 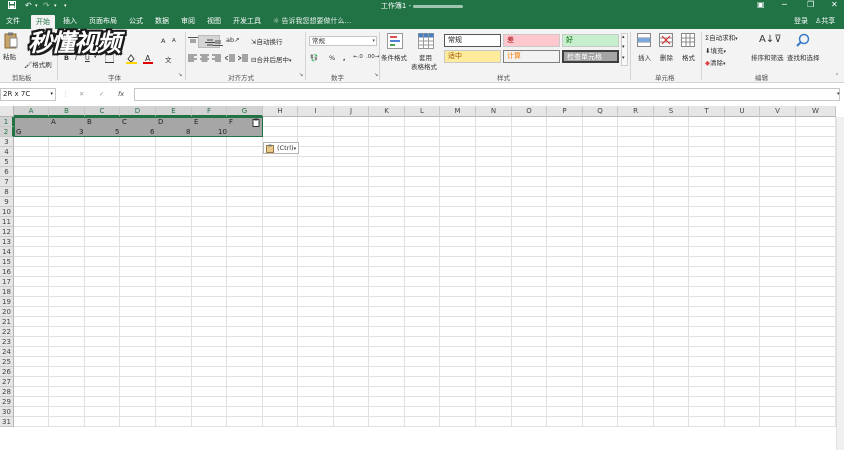 I want to click on column-header-C: C, so click(x=102, y=111).